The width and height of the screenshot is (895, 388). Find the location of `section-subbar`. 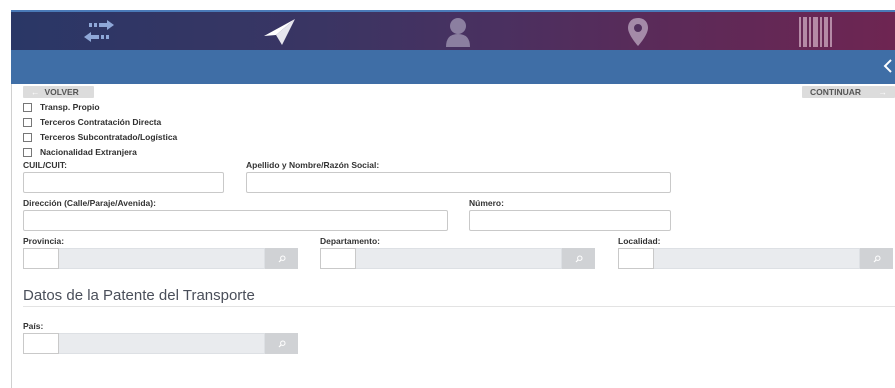

section-subbar is located at coordinates (453, 67).